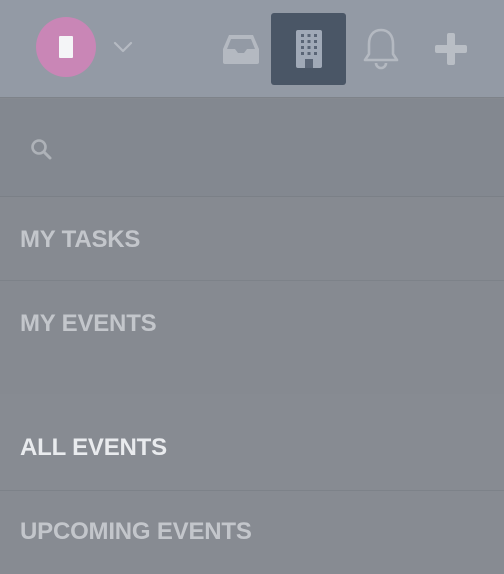 This screenshot has height=574, width=504. What do you see at coordinates (136, 532) in the screenshot?
I see `nav-item-upcoming-events: UPCOMING EVENTS` at bounding box center [136, 532].